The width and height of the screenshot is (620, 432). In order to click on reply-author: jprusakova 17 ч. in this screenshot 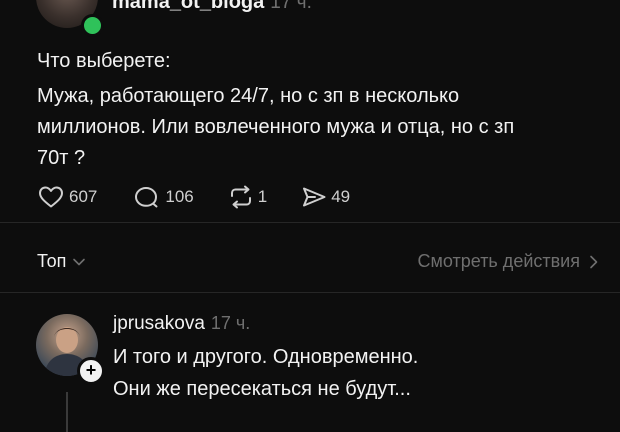, I will do `click(181, 324)`.